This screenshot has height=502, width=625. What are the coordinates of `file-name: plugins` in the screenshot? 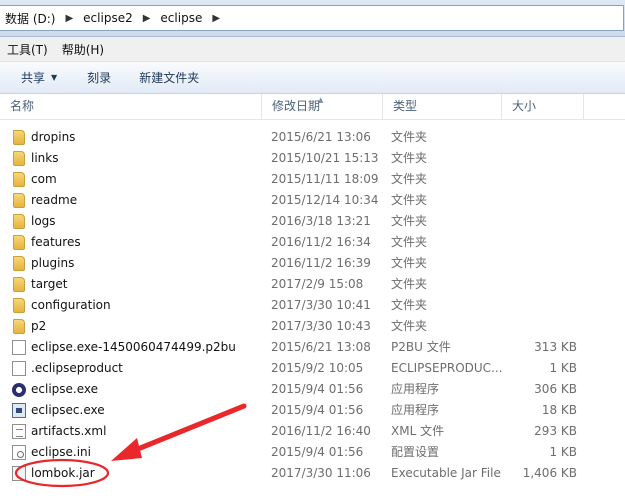 It's located at (53, 263).